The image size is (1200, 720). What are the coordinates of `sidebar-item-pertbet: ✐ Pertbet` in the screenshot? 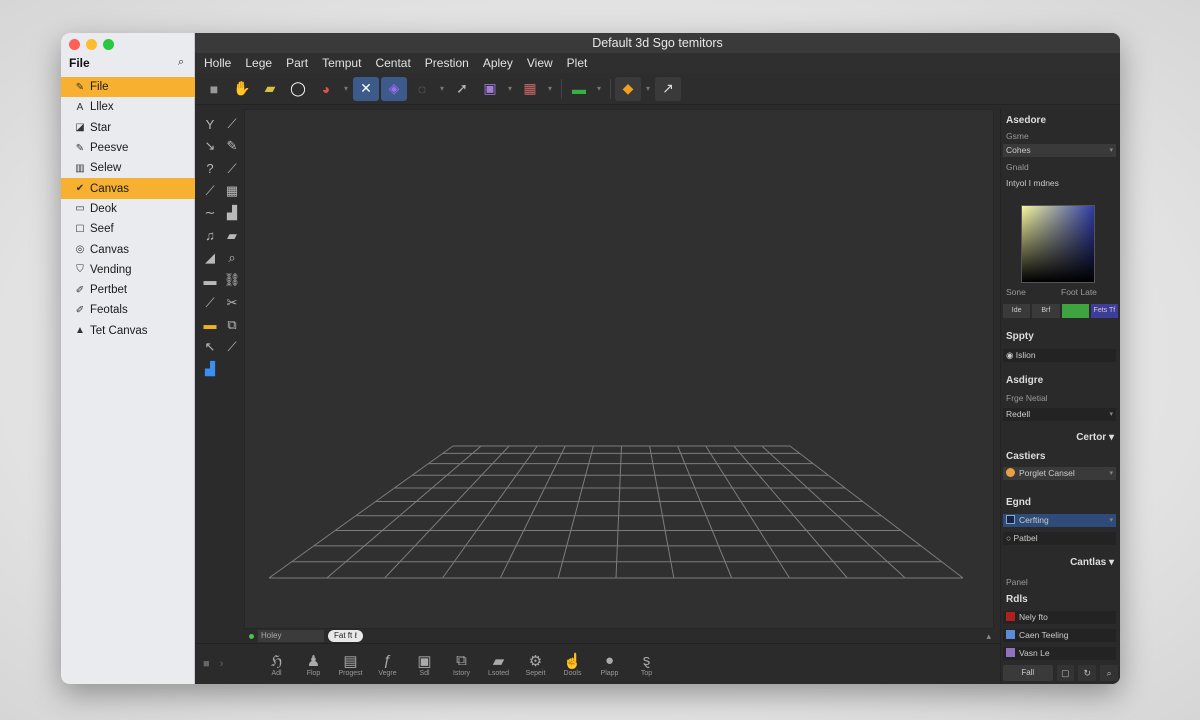 It's located at (128, 290).